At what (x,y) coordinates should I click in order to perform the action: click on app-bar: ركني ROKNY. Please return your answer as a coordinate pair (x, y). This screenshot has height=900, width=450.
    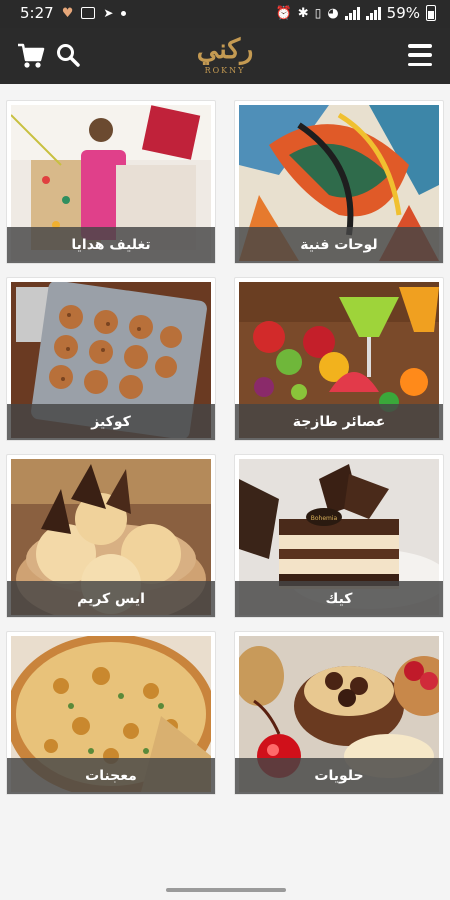
    Looking at the image, I should click on (225, 56).